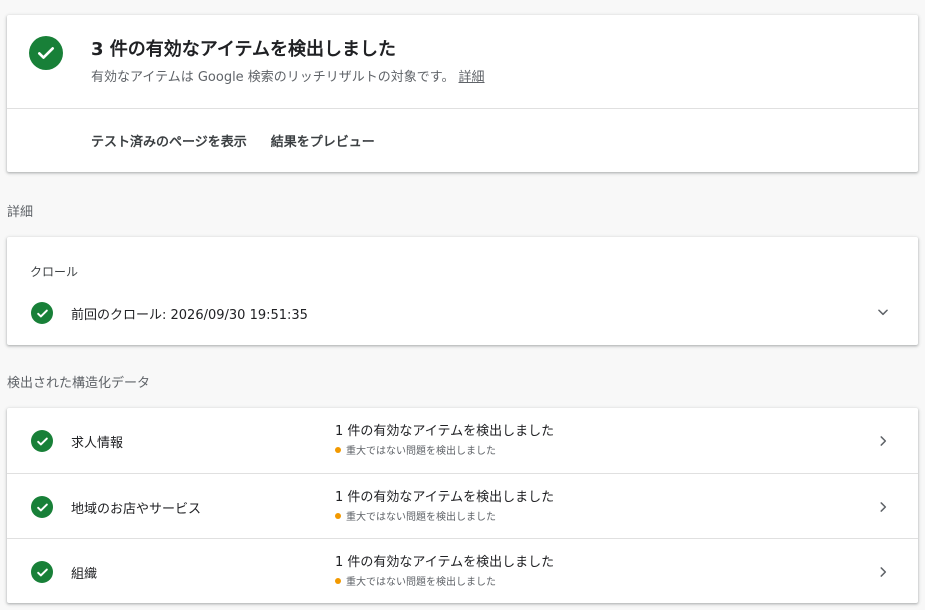  What do you see at coordinates (273, 77) in the screenshot?
I see `summary-subtitle-text: 有効なアイテムは Google 検索のリッチリザルトの対象です。` at bounding box center [273, 77].